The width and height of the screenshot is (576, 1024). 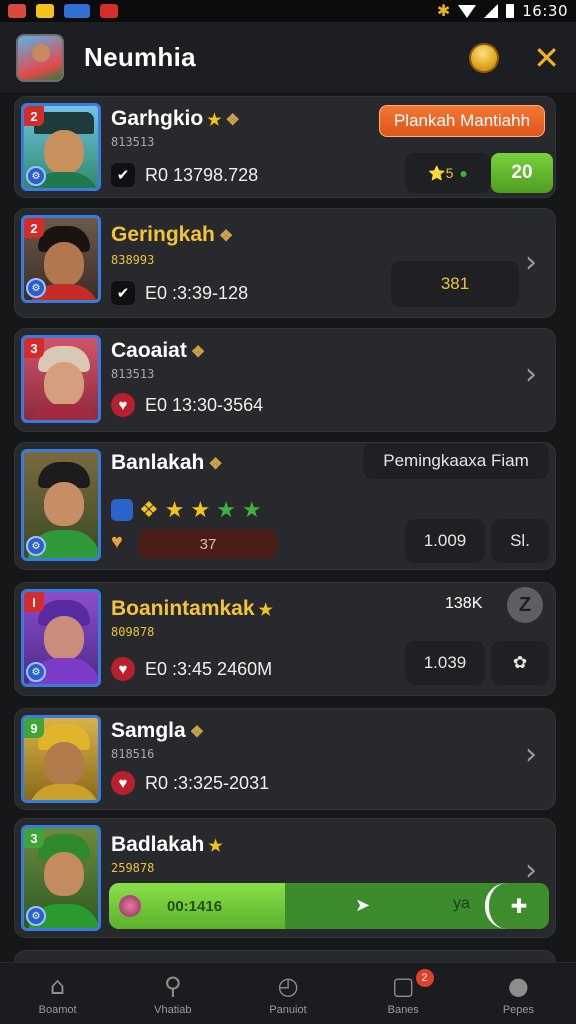 What do you see at coordinates (525, 605) in the screenshot?
I see `badge-z: Z` at bounding box center [525, 605].